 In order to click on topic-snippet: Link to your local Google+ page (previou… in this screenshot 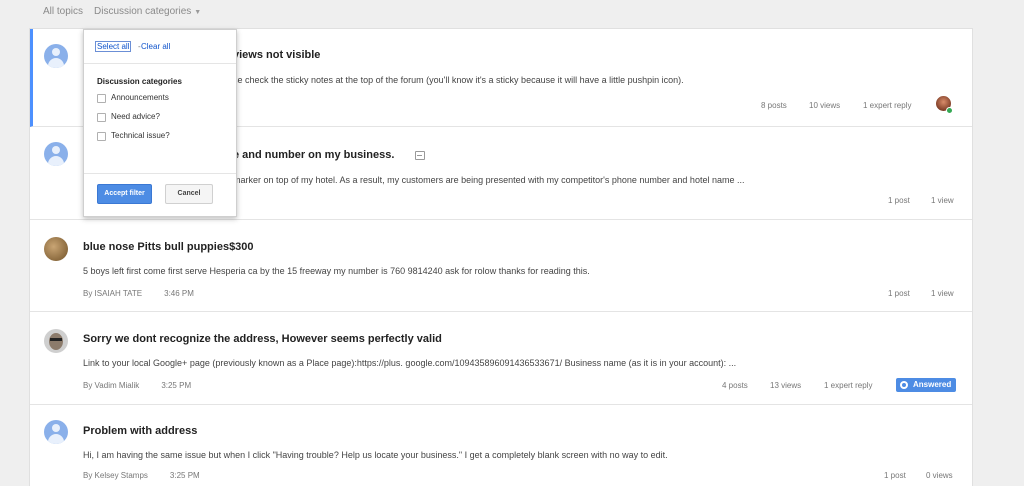, I will do `click(410, 363)`.